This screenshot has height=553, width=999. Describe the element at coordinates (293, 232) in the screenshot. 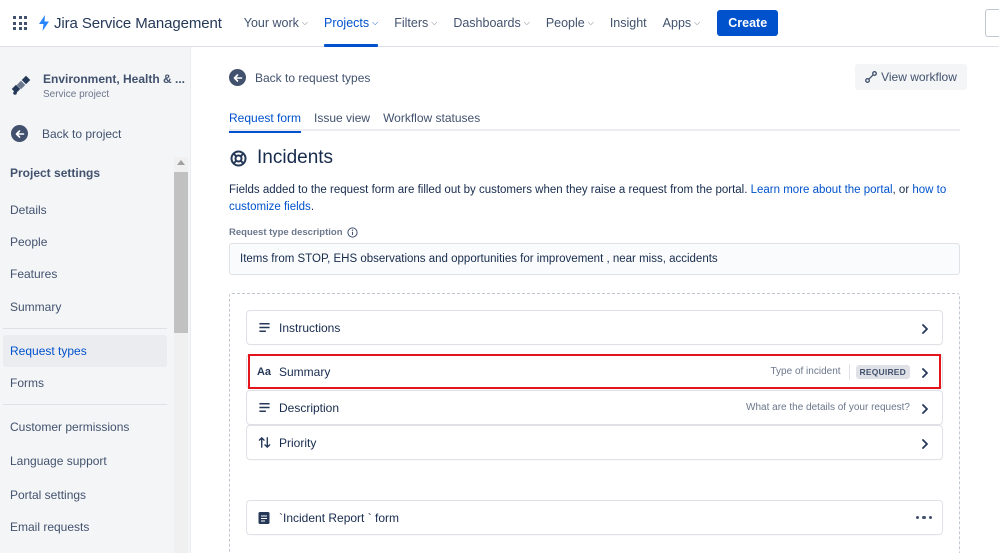

I see `description-label: Request type description` at that location.